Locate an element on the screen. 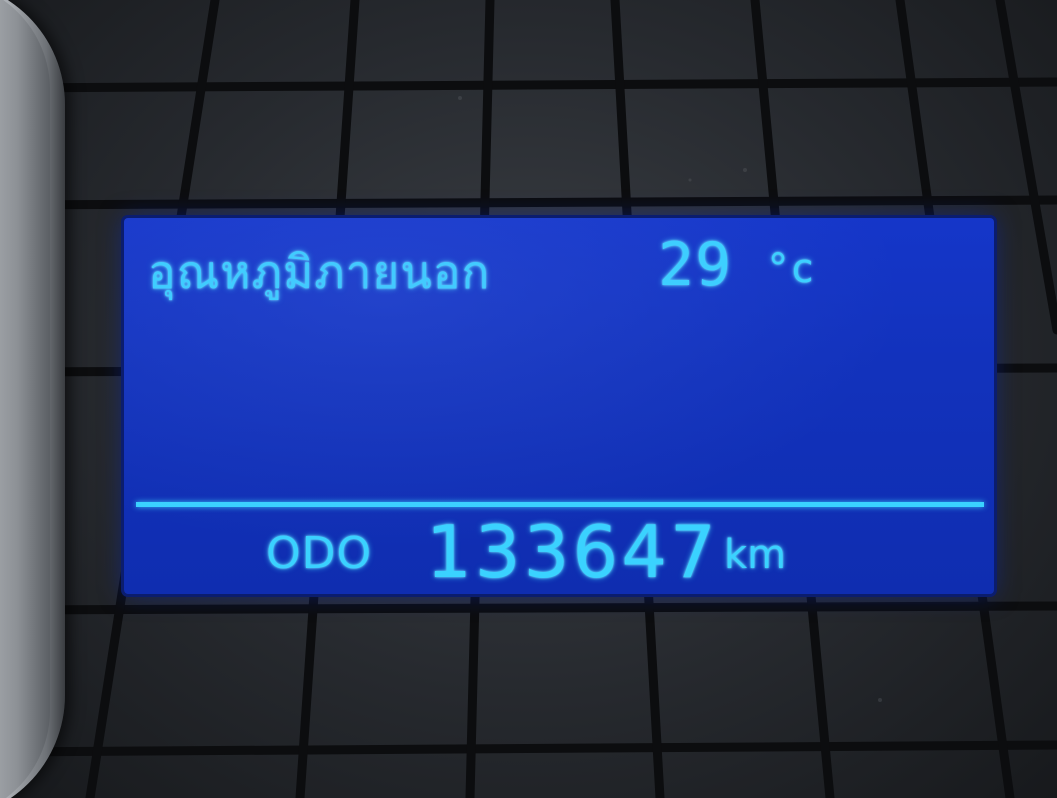  odometer-unit: km is located at coordinates (755, 555).